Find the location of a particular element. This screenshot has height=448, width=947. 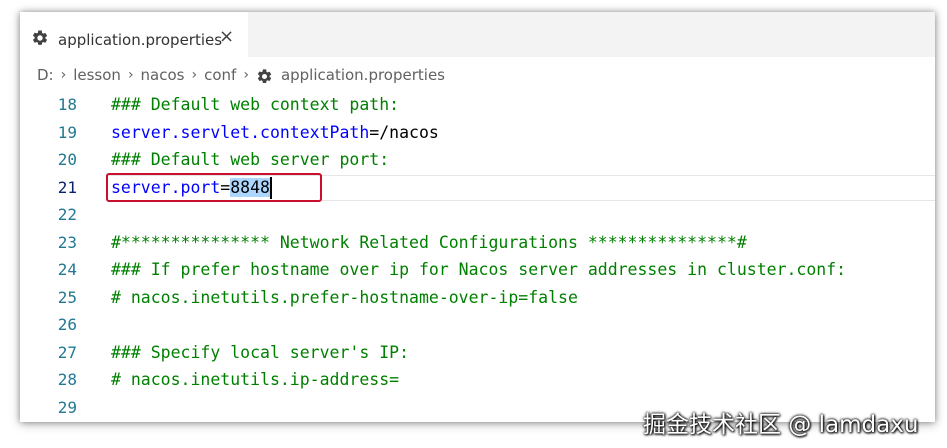

comment-token: ### Default web server port: is located at coordinates (250, 159).